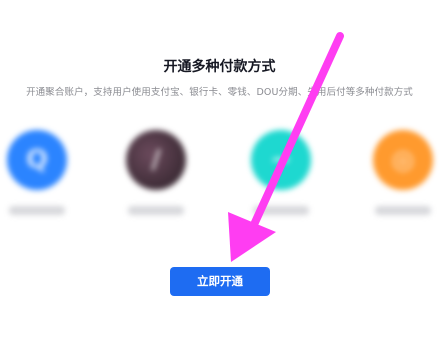 This screenshot has height=355, width=439. What do you see at coordinates (219, 67) in the screenshot?
I see `page-title: 开通多种付款方式` at bounding box center [219, 67].